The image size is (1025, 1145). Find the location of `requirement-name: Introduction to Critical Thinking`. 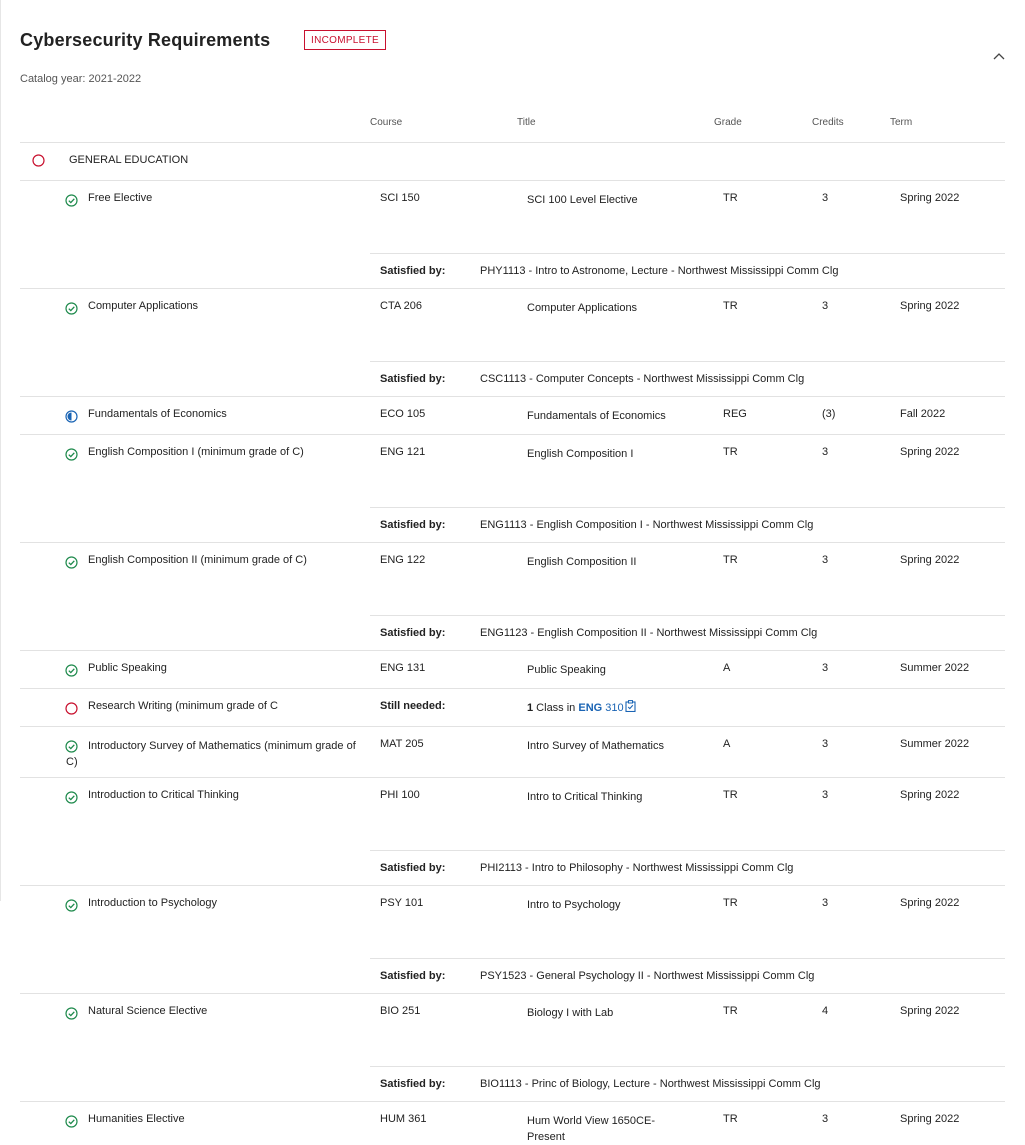

requirement-name: Introduction to Critical Thinking is located at coordinates (163, 795).